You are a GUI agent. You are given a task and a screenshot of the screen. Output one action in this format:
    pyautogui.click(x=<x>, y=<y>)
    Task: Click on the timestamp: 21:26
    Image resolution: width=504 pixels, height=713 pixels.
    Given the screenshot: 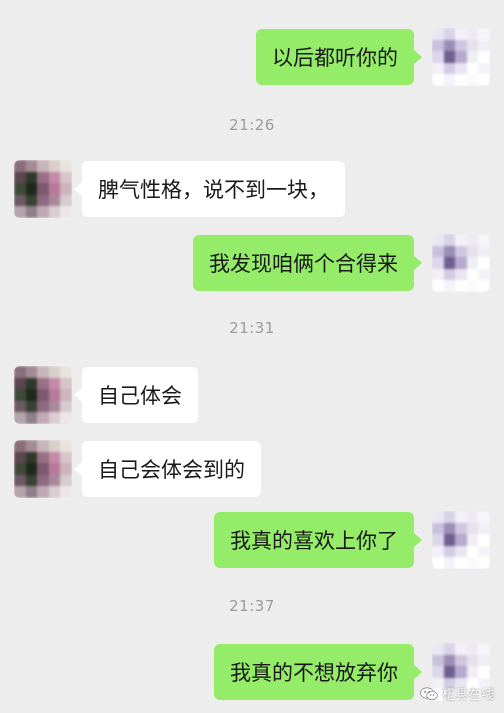 What is the action you would take?
    pyautogui.click(x=252, y=125)
    